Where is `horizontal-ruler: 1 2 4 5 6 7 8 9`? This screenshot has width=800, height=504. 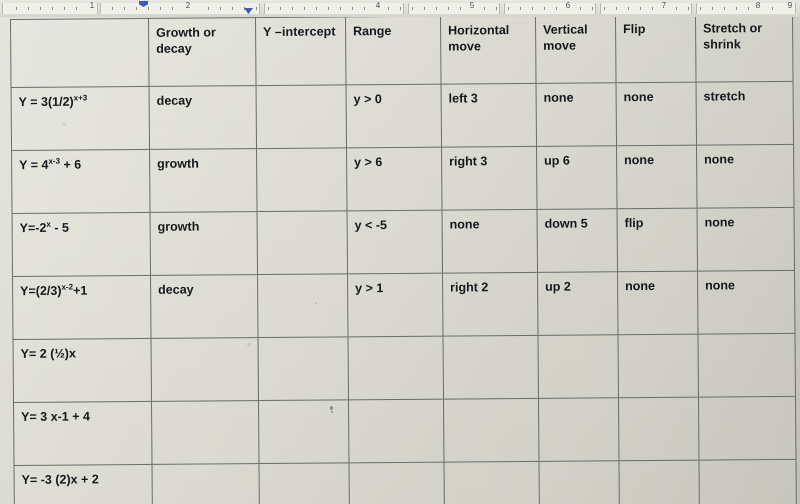 horizontal-ruler: 1 2 4 5 6 7 8 9 is located at coordinates (400, 8).